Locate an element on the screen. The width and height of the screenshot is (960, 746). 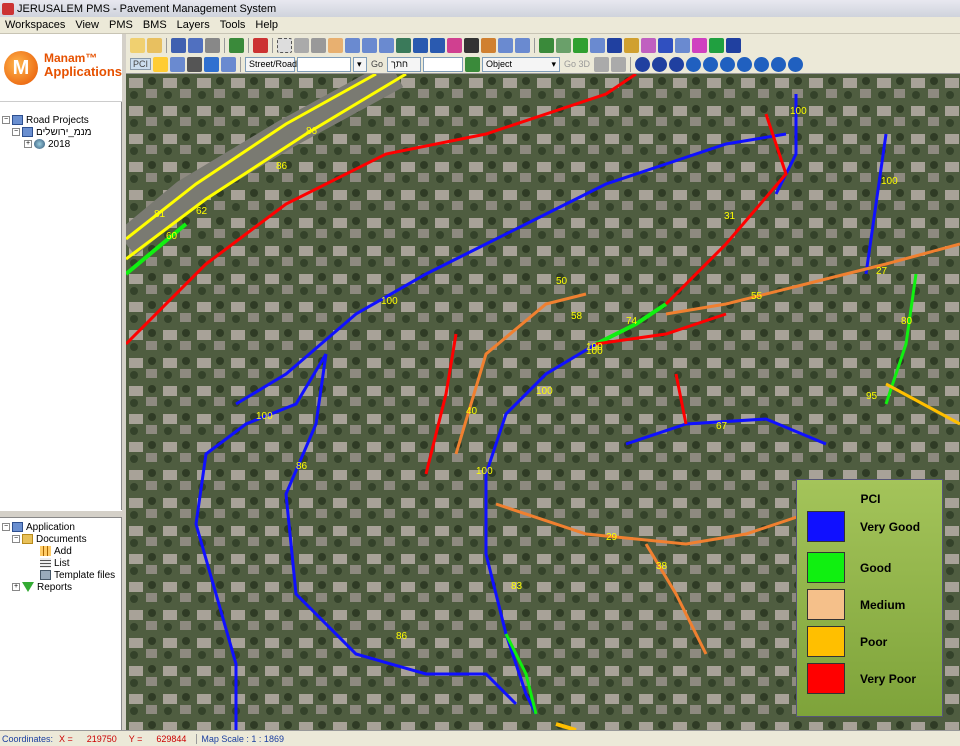
application-icon is located at coordinates (17, 527).